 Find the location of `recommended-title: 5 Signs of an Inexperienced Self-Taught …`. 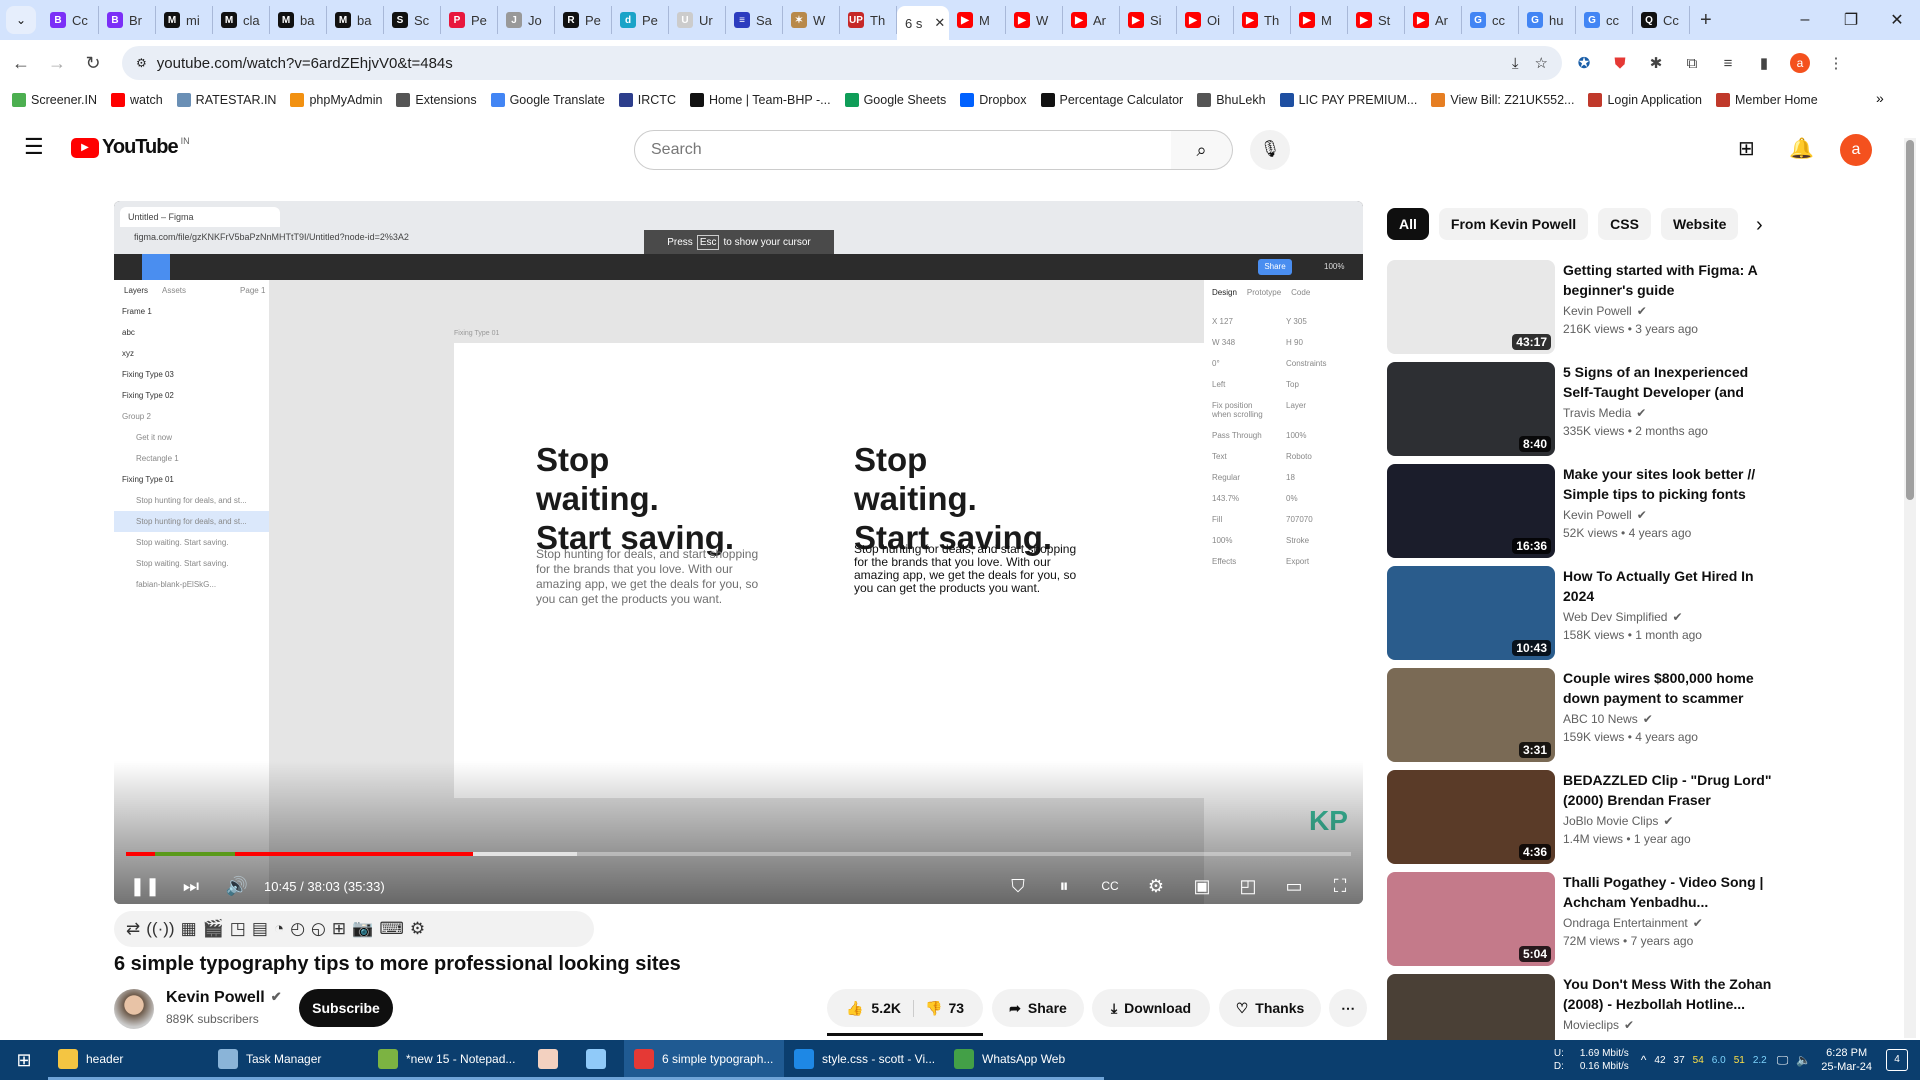

recommended-title: 5 Signs of an Inexperienced Self-Taught … is located at coordinates (1668, 382).